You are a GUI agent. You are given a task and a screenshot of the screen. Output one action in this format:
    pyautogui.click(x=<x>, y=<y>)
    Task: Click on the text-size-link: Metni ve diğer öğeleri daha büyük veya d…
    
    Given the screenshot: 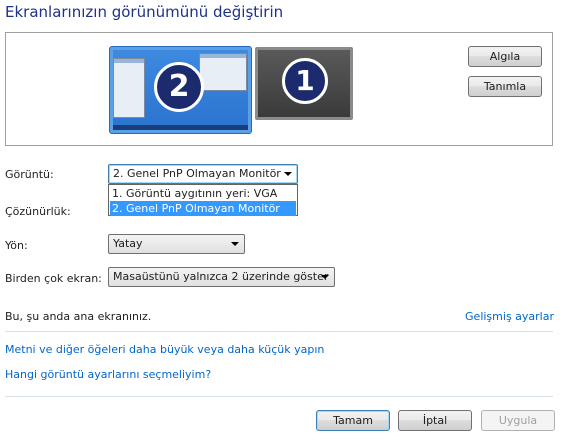 What is the action you would take?
    pyautogui.click(x=164, y=349)
    